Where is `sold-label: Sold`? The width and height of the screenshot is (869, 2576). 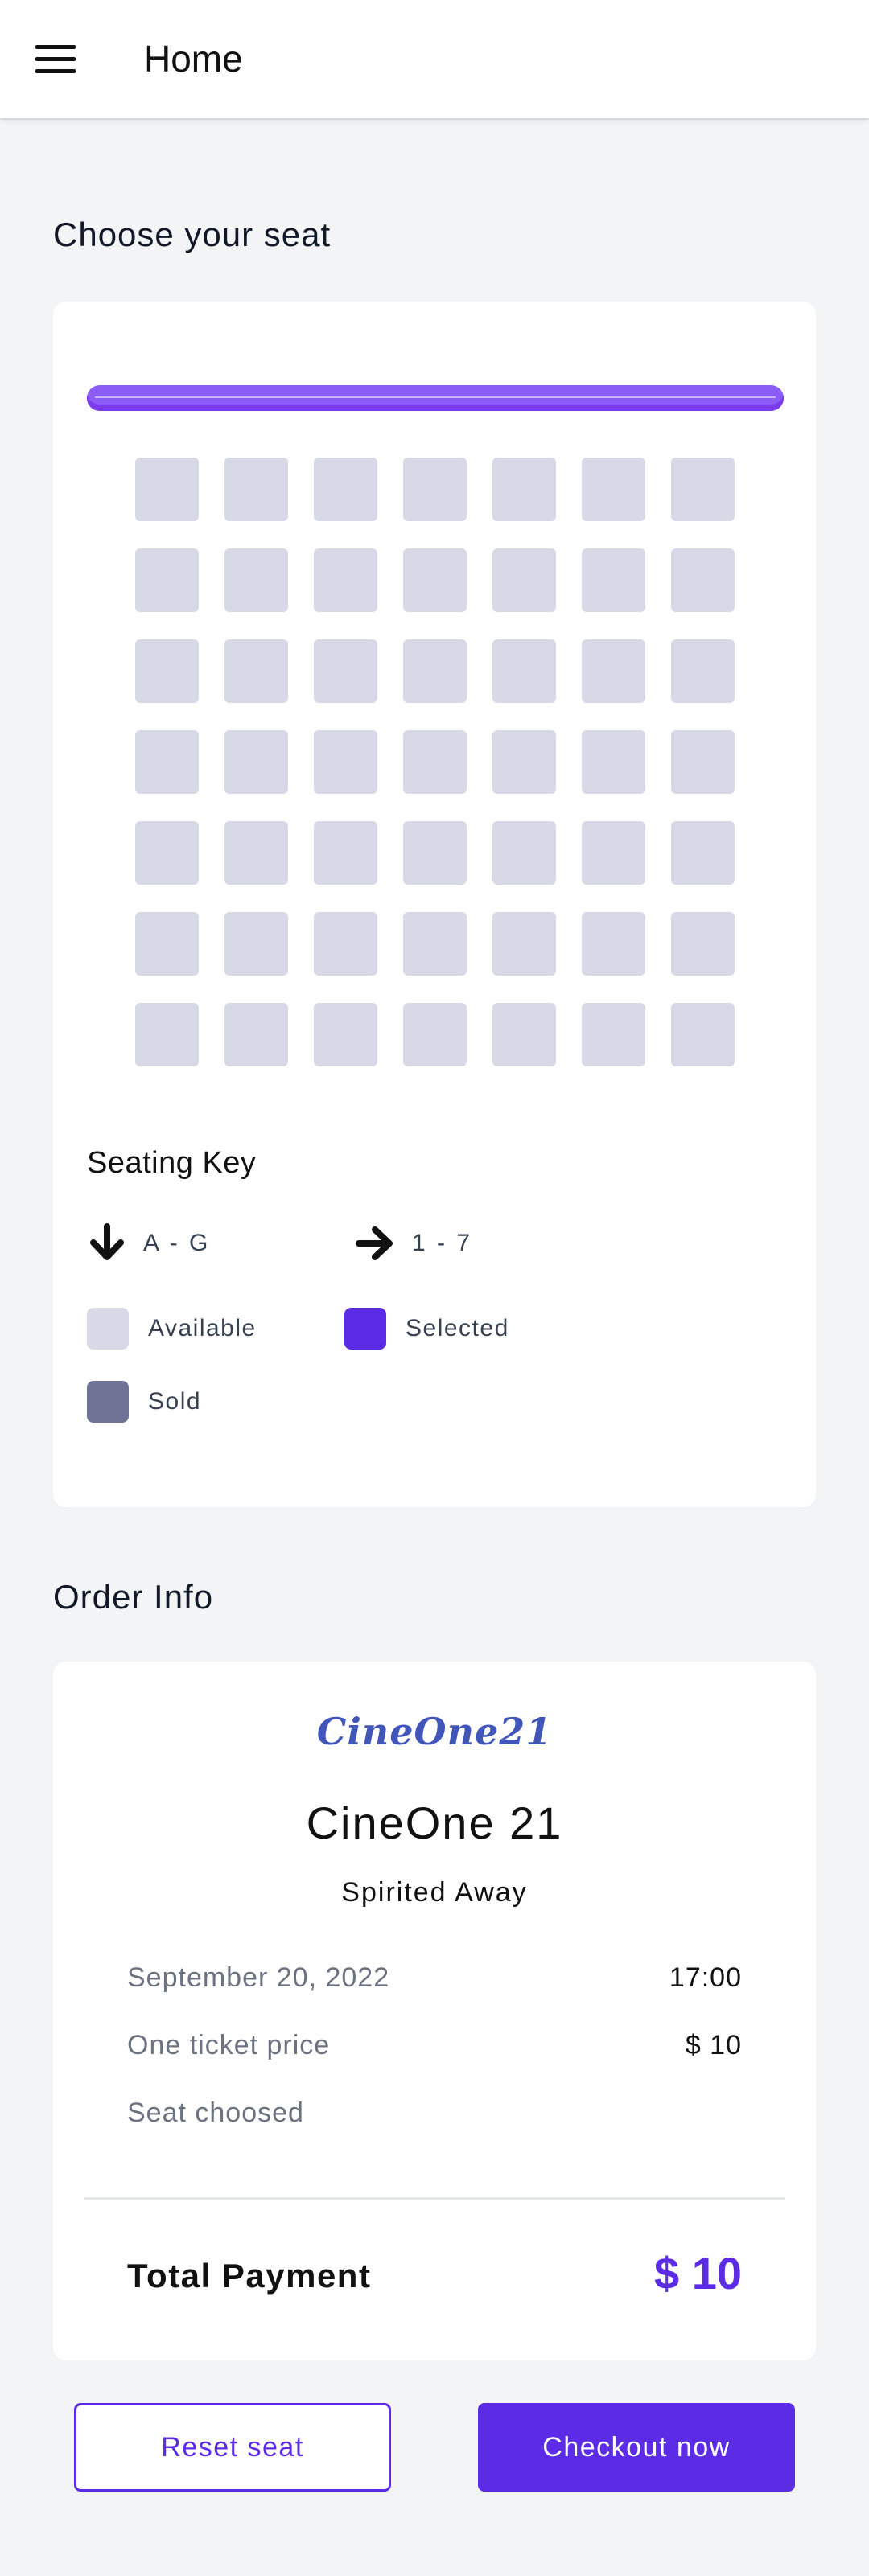 sold-label: Sold is located at coordinates (175, 1401).